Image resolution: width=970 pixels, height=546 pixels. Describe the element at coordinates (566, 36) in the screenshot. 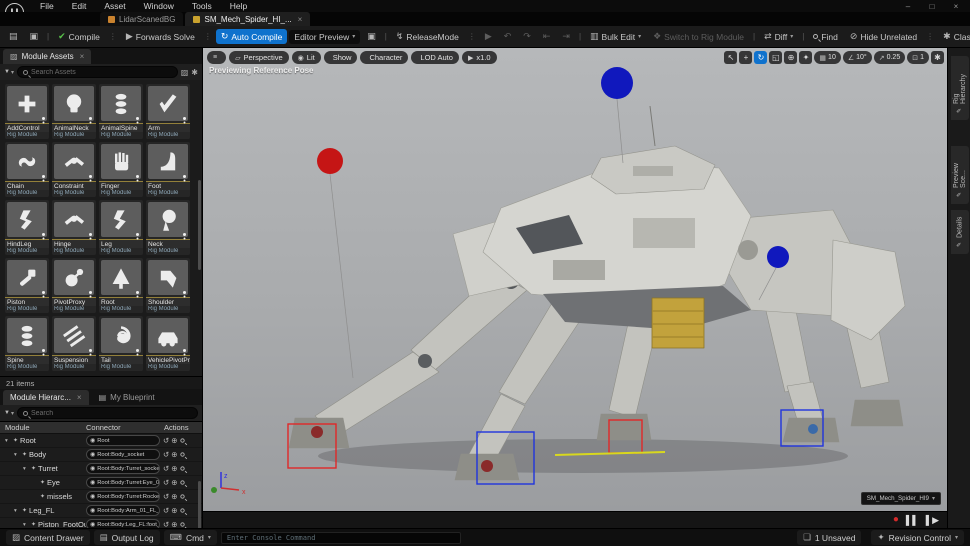

I see `nav-end-button: ⇥` at that location.